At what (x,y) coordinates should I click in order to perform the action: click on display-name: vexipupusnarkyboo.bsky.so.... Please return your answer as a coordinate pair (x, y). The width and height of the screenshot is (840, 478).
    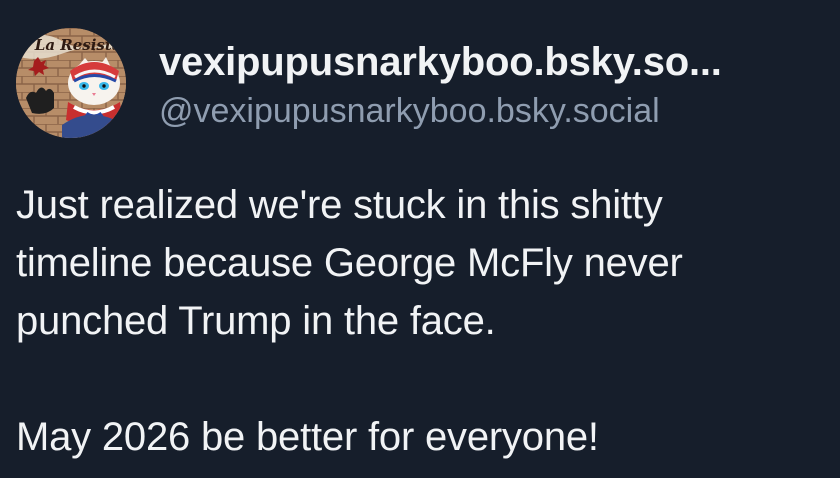
    Looking at the image, I should click on (491, 62).